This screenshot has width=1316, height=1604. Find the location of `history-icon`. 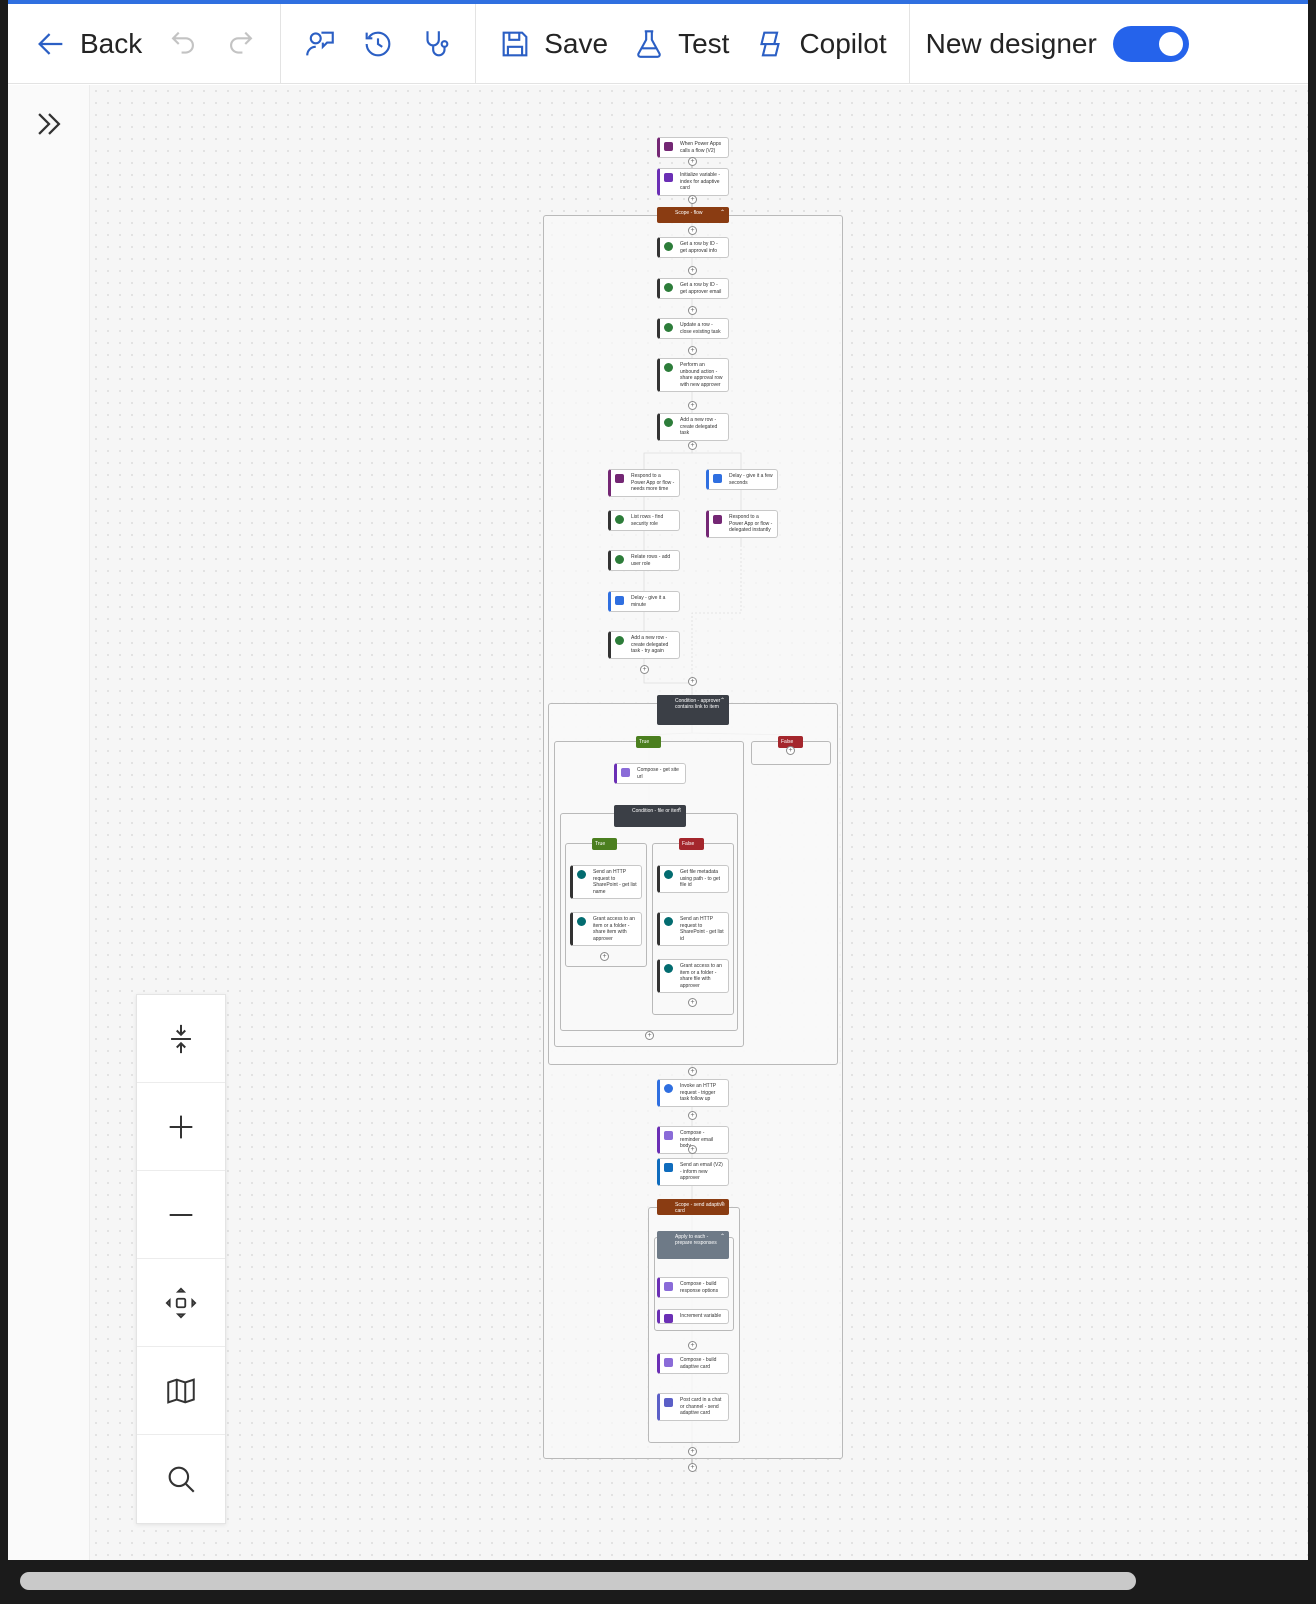

history-icon is located at coordinates (378, 43).